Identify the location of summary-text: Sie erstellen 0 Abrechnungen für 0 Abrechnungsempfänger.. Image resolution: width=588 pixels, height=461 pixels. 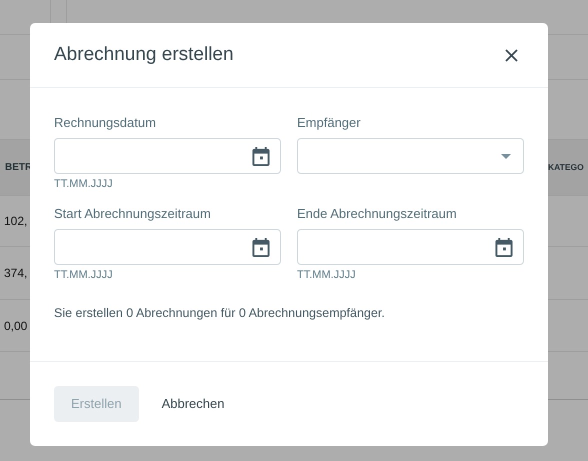
(220, 313).